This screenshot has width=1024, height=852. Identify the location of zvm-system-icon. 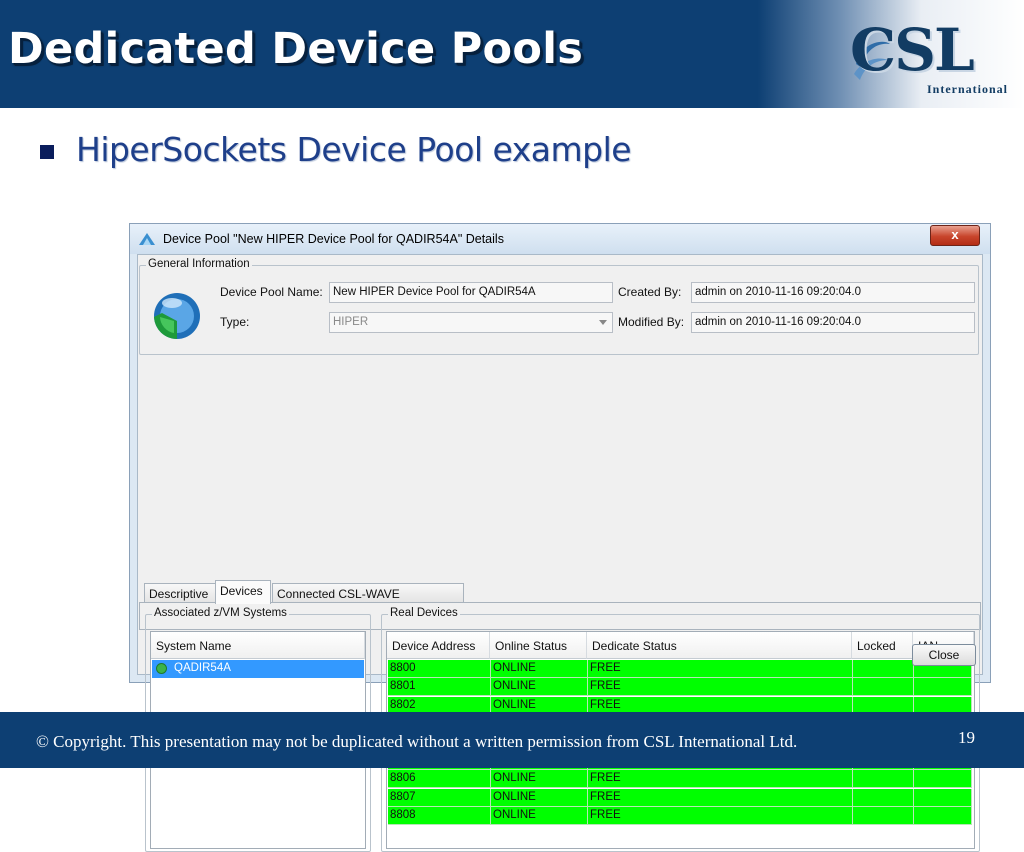
(161, 668).